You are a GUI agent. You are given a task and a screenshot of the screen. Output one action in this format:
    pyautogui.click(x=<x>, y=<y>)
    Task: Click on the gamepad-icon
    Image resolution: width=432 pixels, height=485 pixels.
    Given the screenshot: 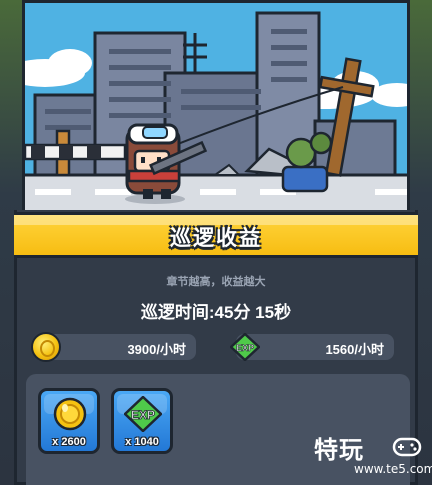 What is the action you would take?
    pyautogui.click(x=407, y=447)
    